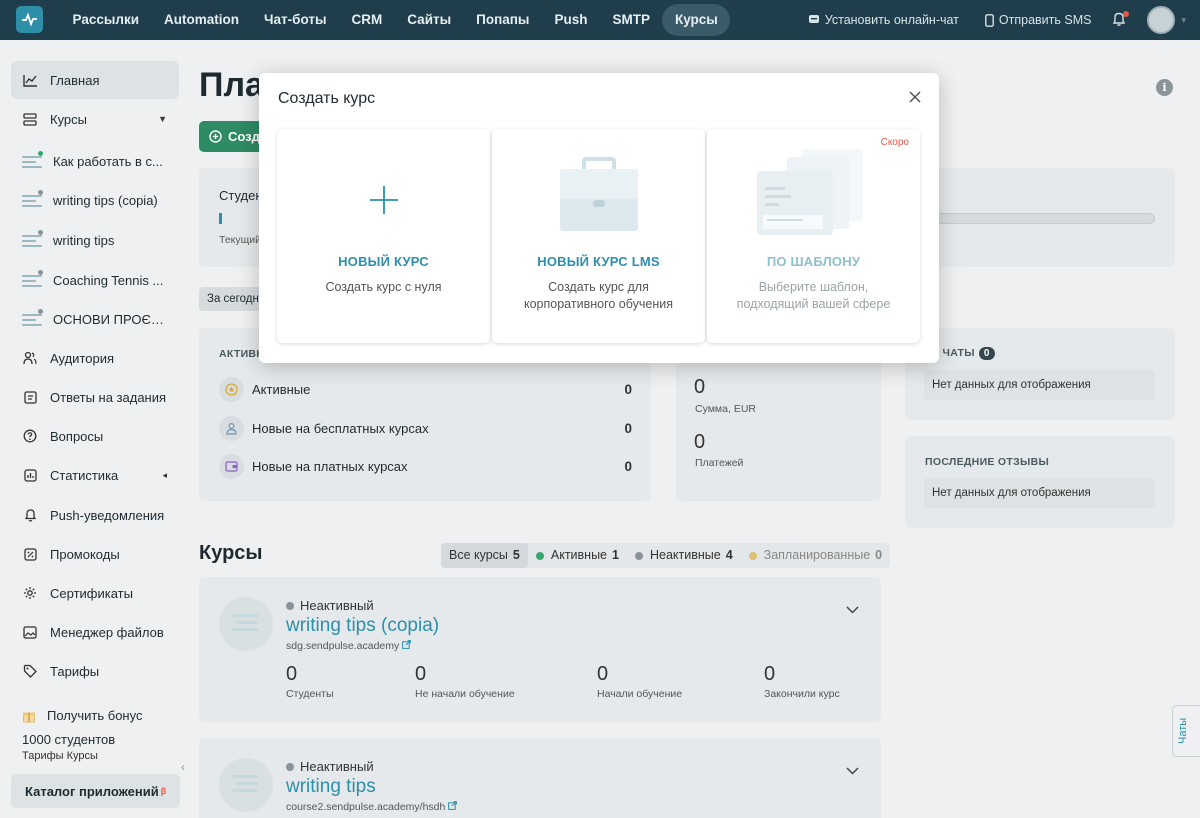  I want to click on option-description: Создать курс с нуля, so click(383, 287).